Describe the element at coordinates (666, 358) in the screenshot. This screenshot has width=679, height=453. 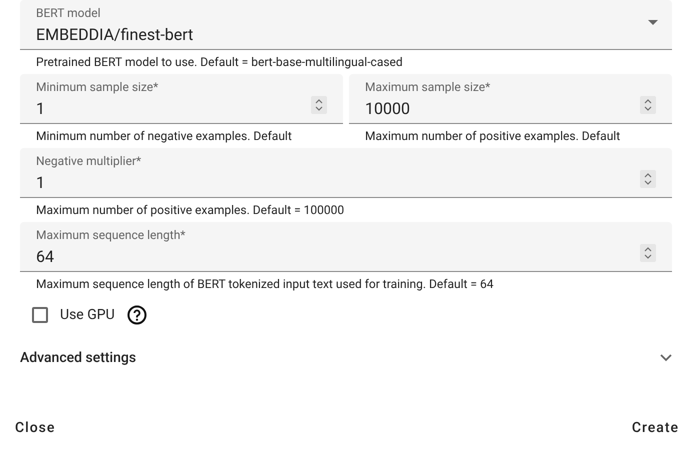
I see `chevron-icon` at that location.